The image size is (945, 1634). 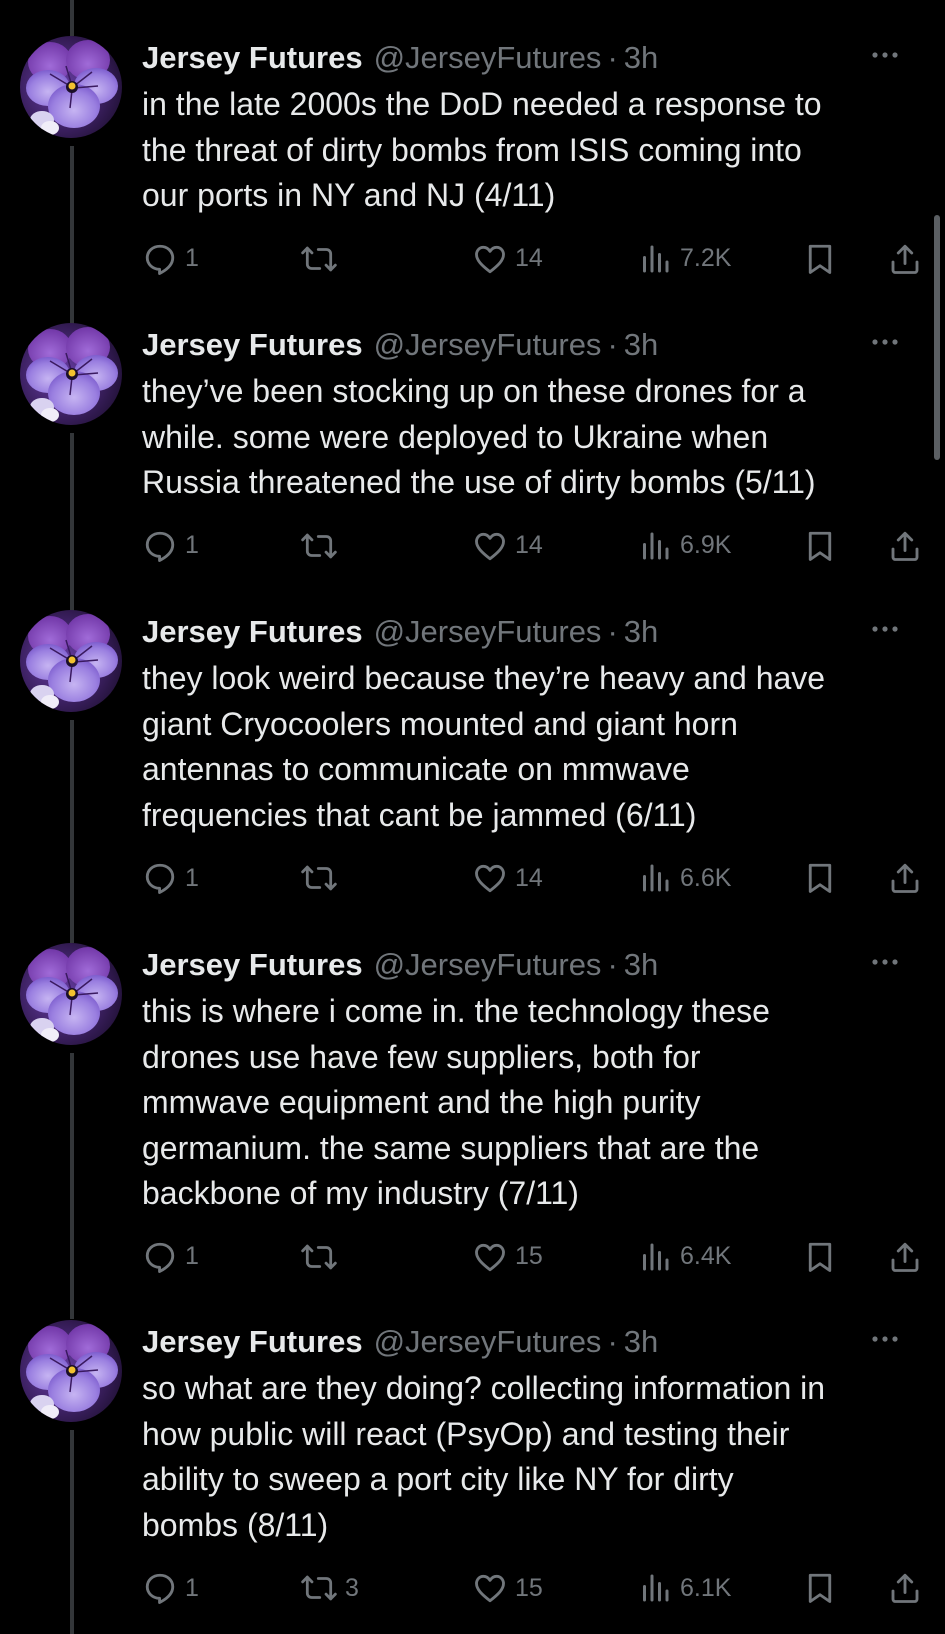 I want to click on views-button: 7.2K, so click(x=684, y=259).